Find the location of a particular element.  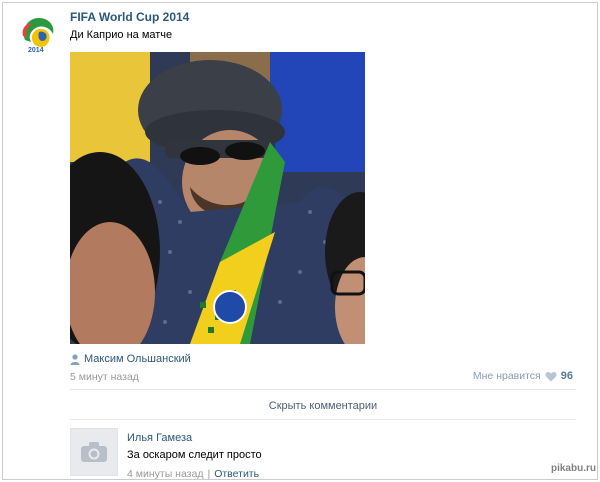

post-author: Максим Ольшанский is located at coordinates (130, 359).